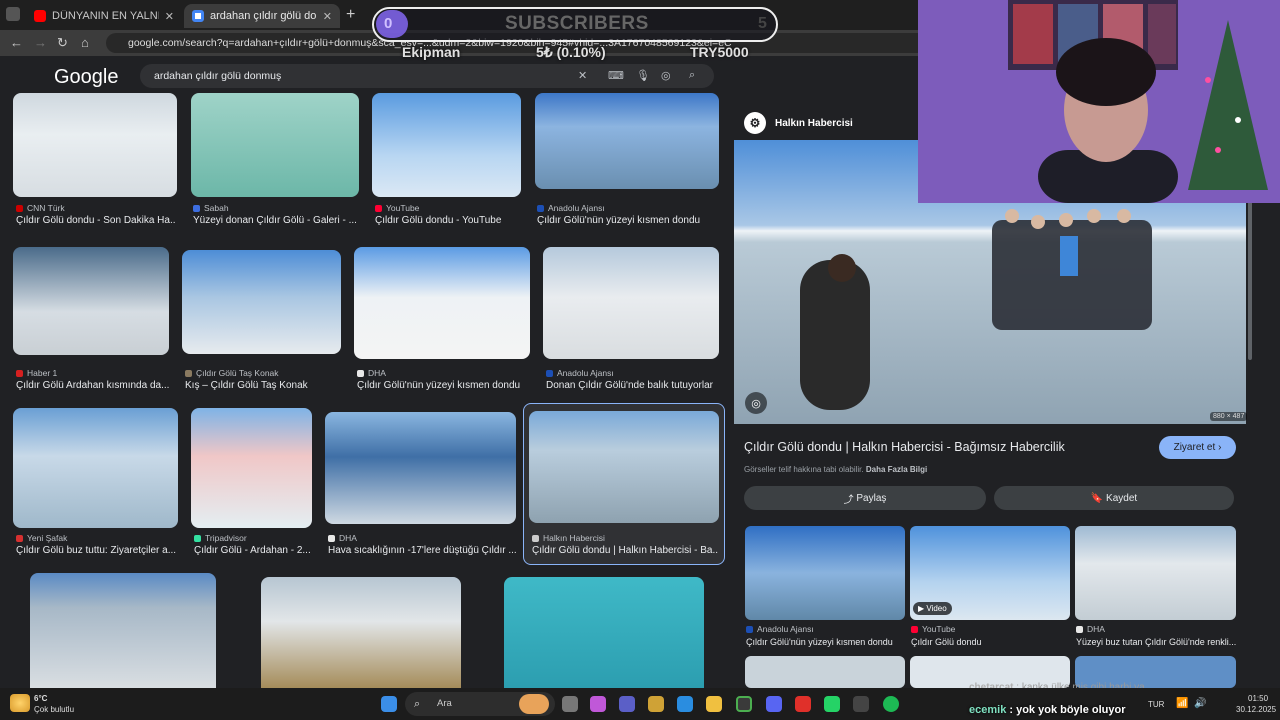 The image size is (1280, 720). I want to click on result-title: Donan Çıldır Gölü'nde balık tutuyorlar, so click(633, 385).